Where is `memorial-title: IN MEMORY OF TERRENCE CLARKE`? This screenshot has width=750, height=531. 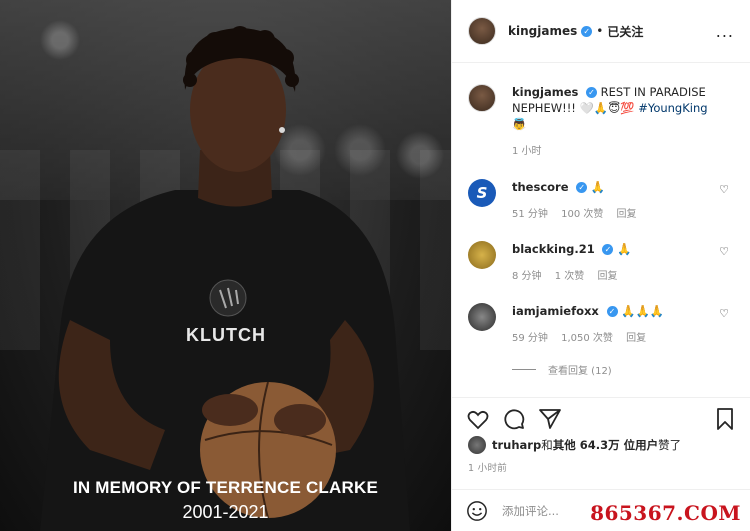 memorial-title: IN MEMORY OF TERRENCE CLARKE is located at coordinates (225, 487).